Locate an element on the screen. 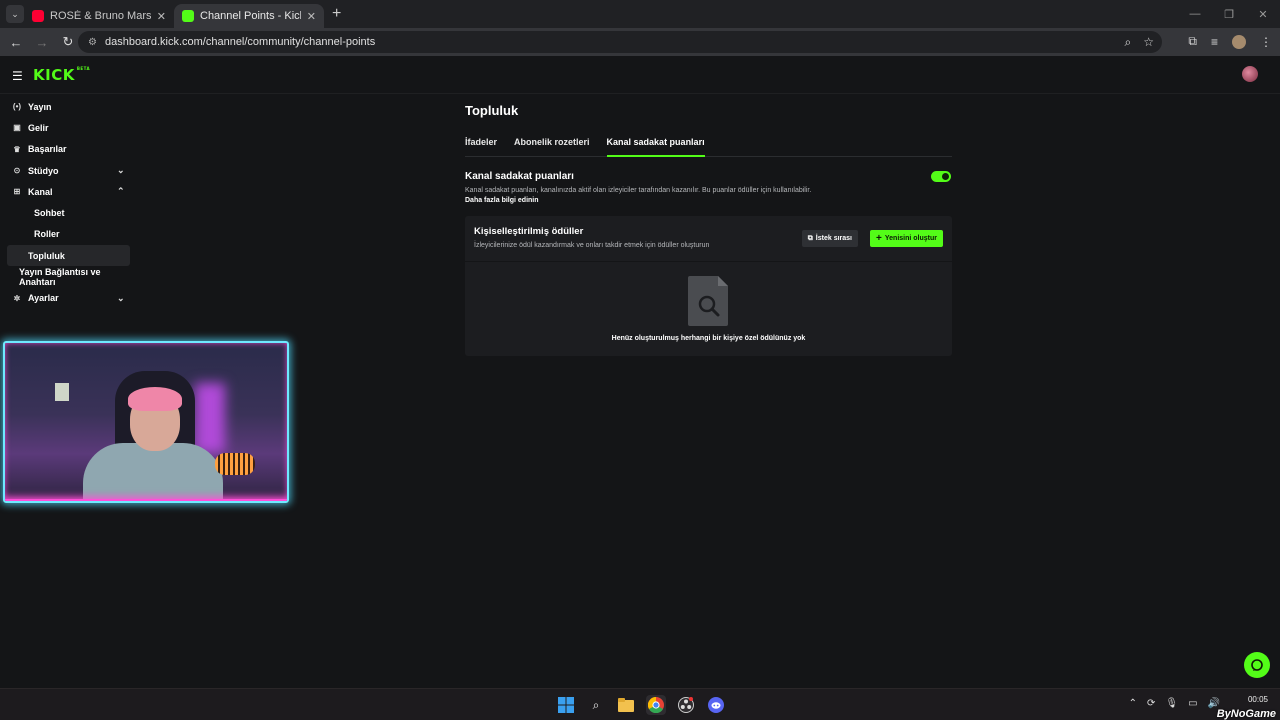  tab-ifadeler: İfadeler is located at coordinates (481, 146).